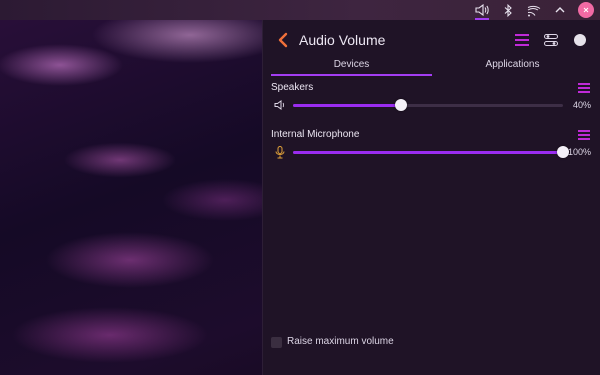 This screenshot has width=600, height=375. Describe the element at coordinates (428, 105) in the screenshot. I see `speakers-volume-slider` at that location.